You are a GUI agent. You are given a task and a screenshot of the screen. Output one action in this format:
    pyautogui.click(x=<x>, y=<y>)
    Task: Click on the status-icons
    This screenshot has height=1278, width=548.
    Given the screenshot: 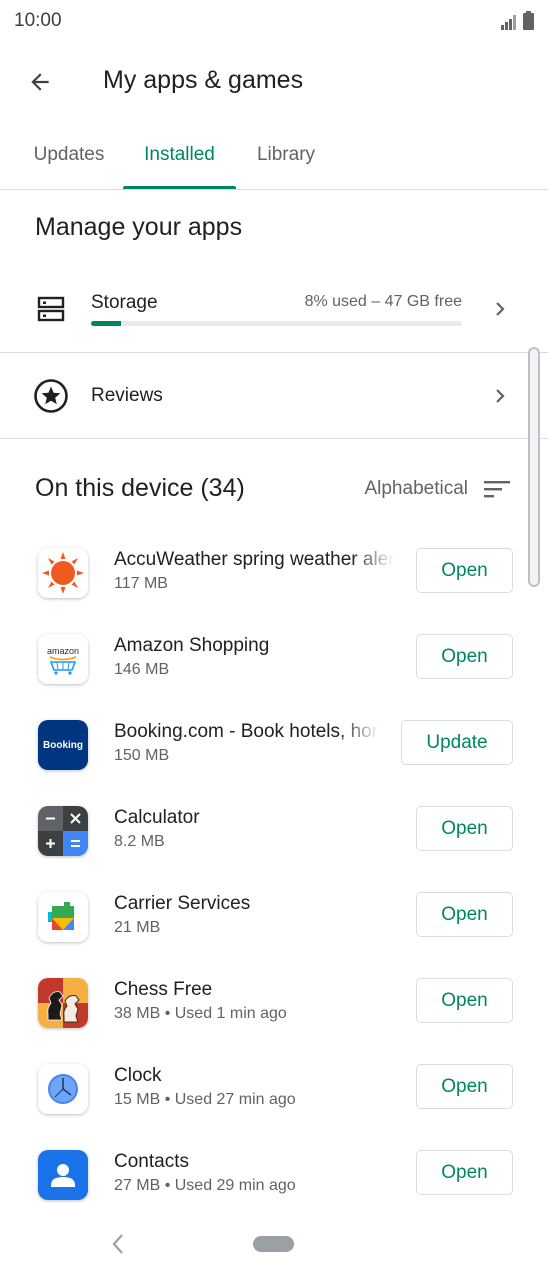 What is the action you would take?
    pyautogui.click(x=517, y=20)
    